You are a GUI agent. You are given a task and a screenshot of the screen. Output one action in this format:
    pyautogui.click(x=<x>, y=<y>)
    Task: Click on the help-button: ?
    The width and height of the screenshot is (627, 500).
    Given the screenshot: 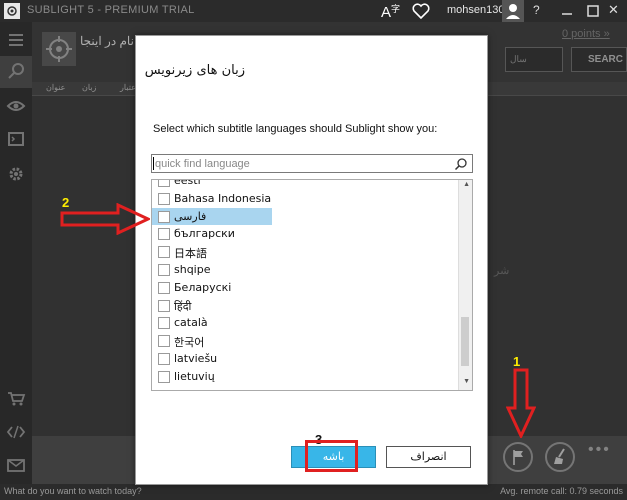 What is the action you would take?
    pyautogui.click(x=536, y=10)
    